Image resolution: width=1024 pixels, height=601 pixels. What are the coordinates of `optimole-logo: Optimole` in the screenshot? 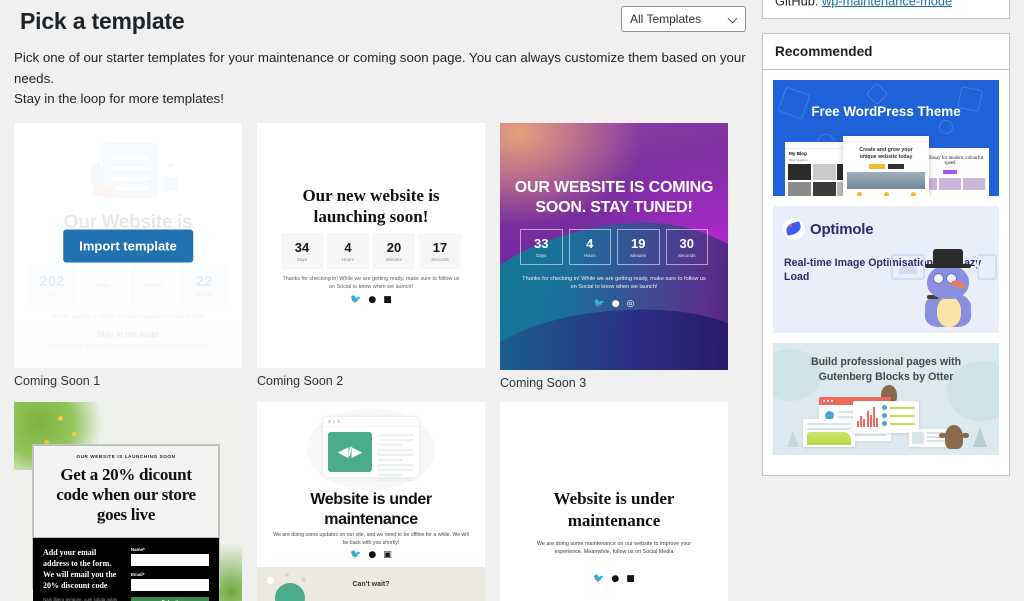 It's located at (828, 229).